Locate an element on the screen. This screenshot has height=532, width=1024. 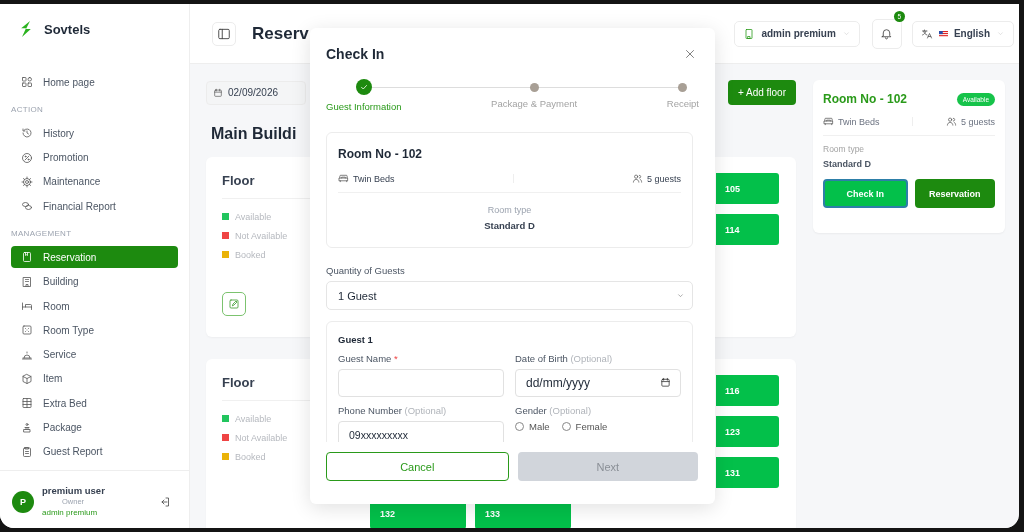
cube-icon is located at coordinates (27, 378).